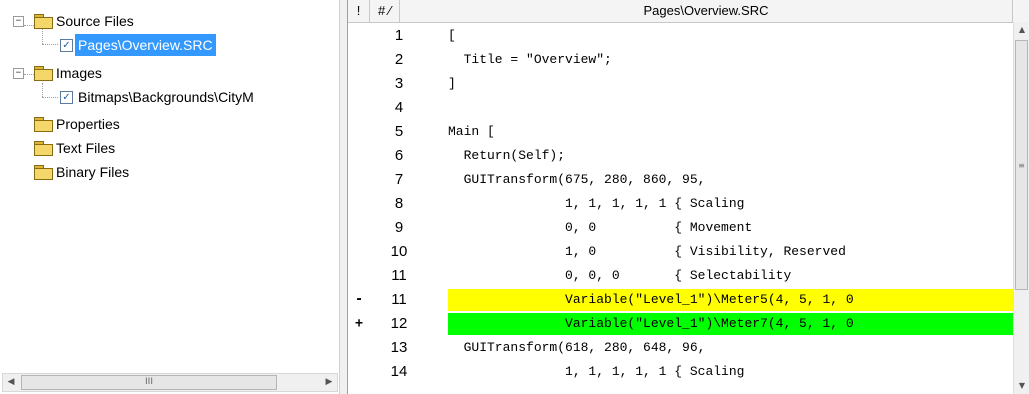 The width and height of the screenshot is (1029, 394). Describe the element at coordinates (620, 275) in the screenshot. I see `code-text: 0, 0, 0 { Selectability` at that location.